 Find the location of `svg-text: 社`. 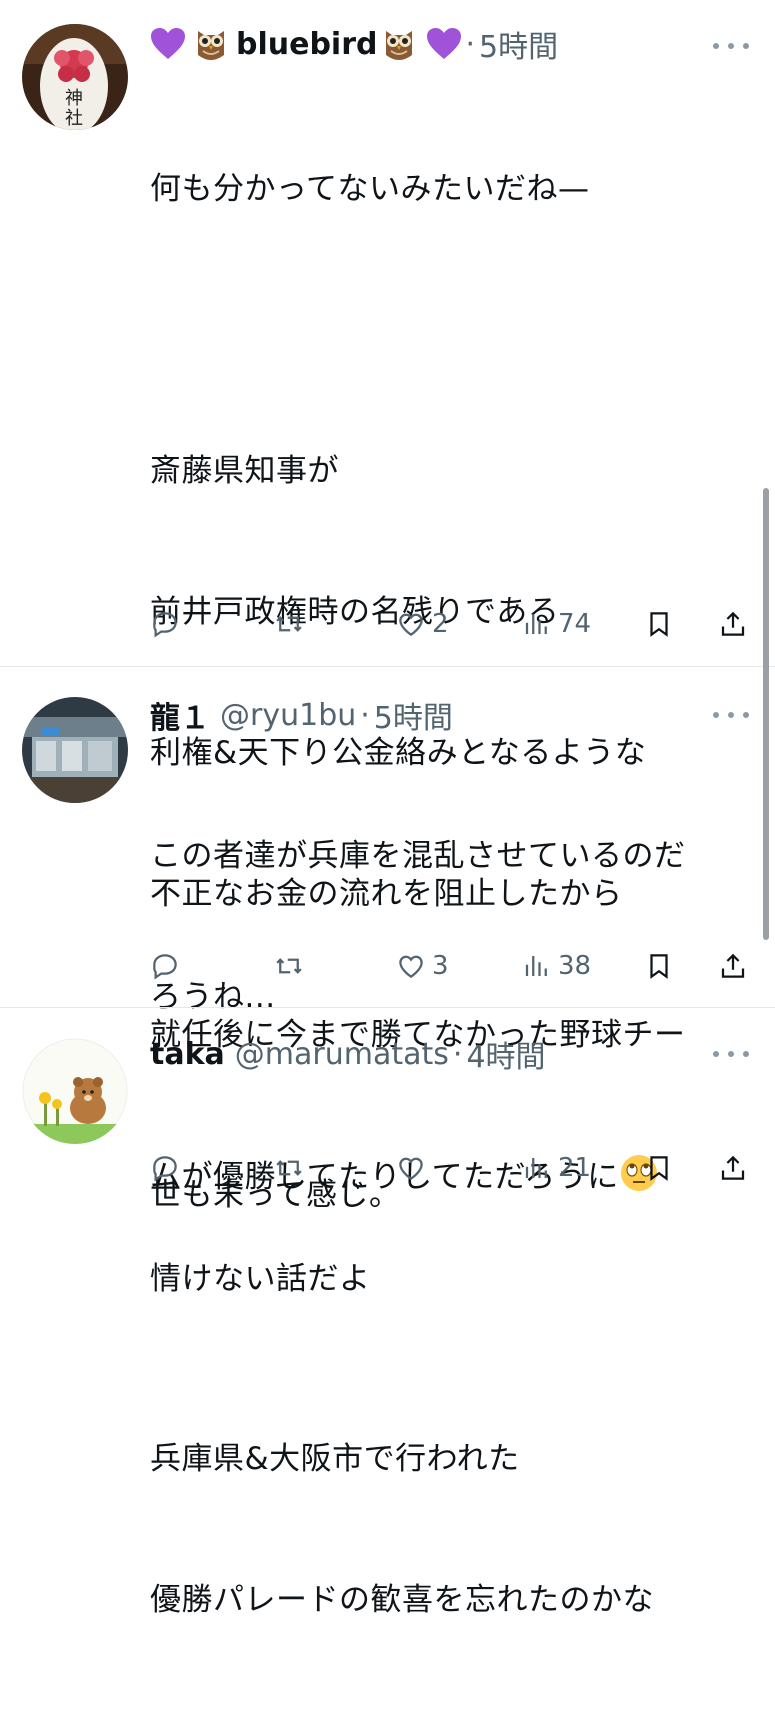

svg-text: 社 is located at coordinates (74, 118).